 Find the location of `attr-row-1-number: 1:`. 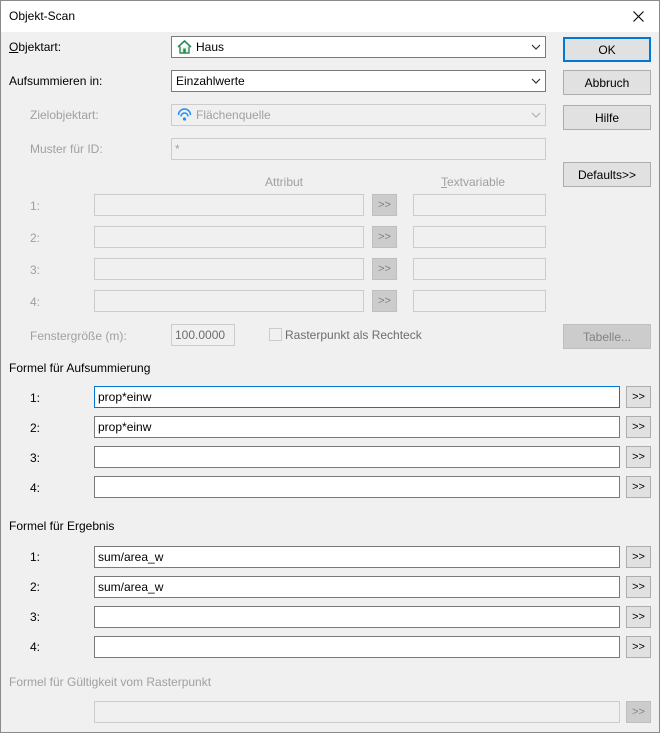

attr-row-1-number: 1: is located at coordinates (35, 206).